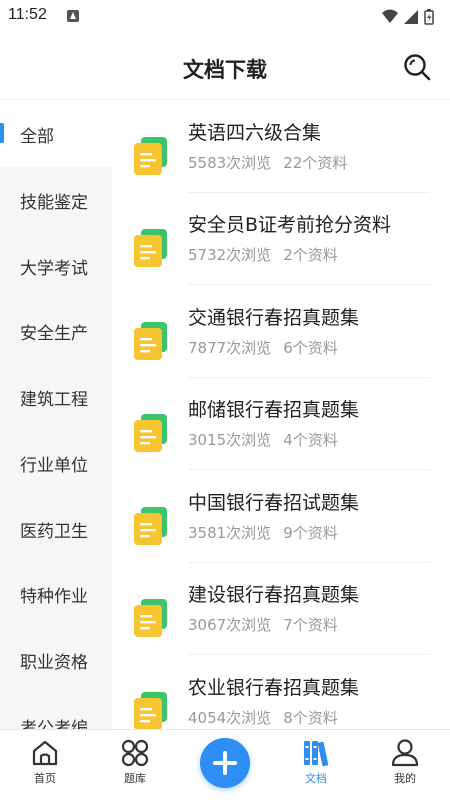  What do you see at coordinates (281, 147) in the screenshot?
I see `list-item: 英语四六级合集 5583次浏览 22个资料` at bounding box center [281, 147].